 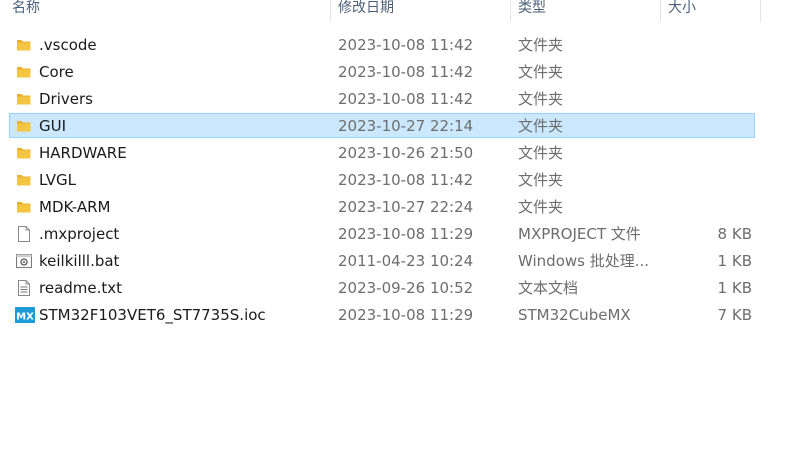 What do you see at coordinates (406, 261) in the screenshot?
I see `file-modified-date: 2011-04-23 10:24` at bounding box center [406, 261].